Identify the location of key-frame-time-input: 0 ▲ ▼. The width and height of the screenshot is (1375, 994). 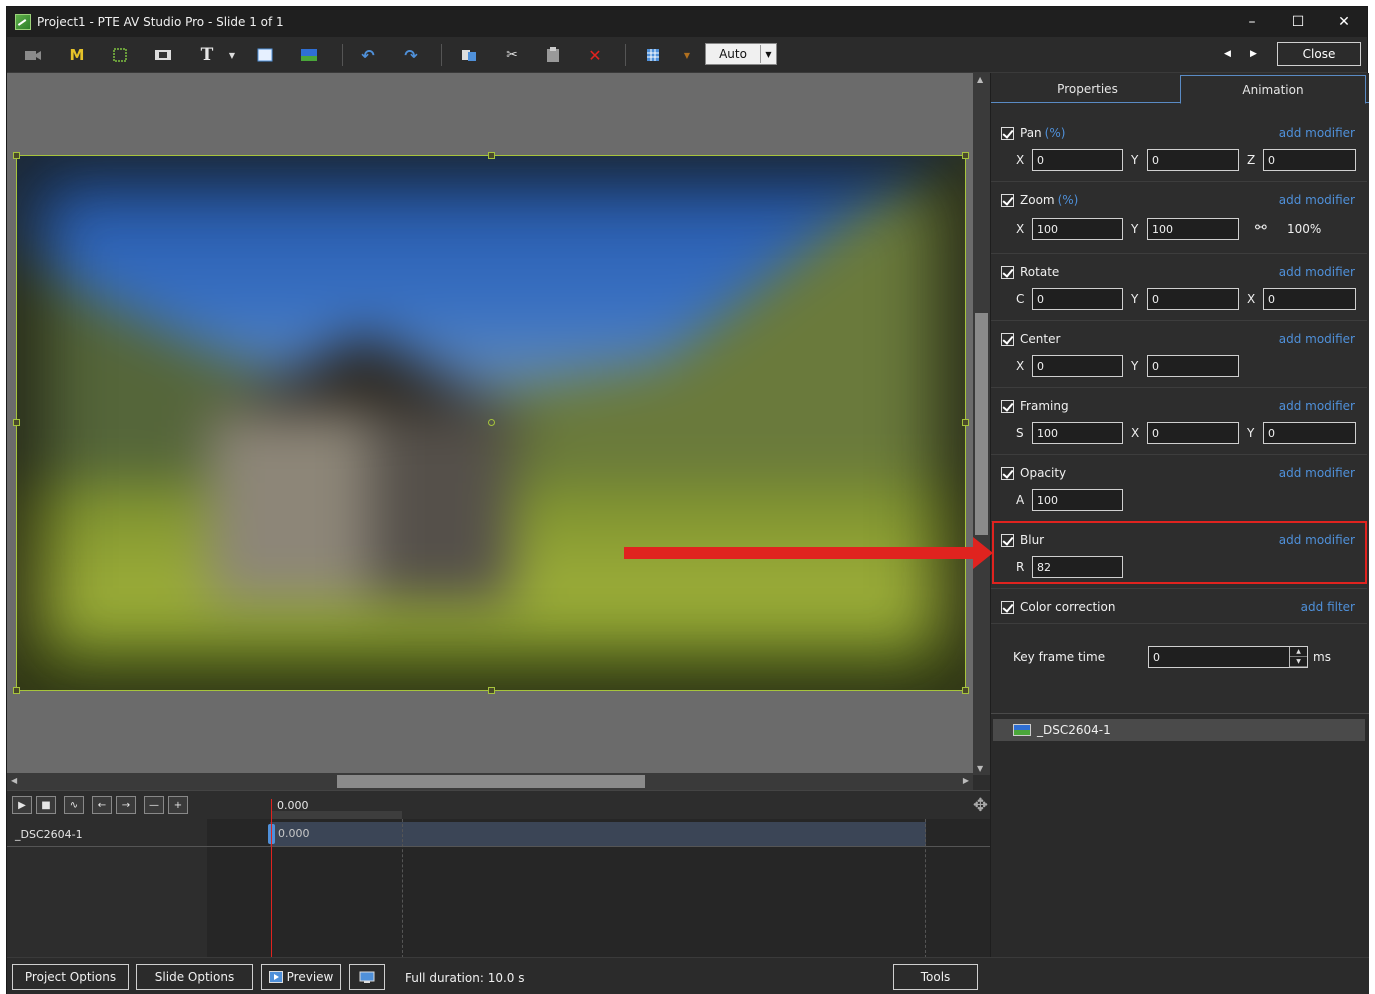
(1228, 657).